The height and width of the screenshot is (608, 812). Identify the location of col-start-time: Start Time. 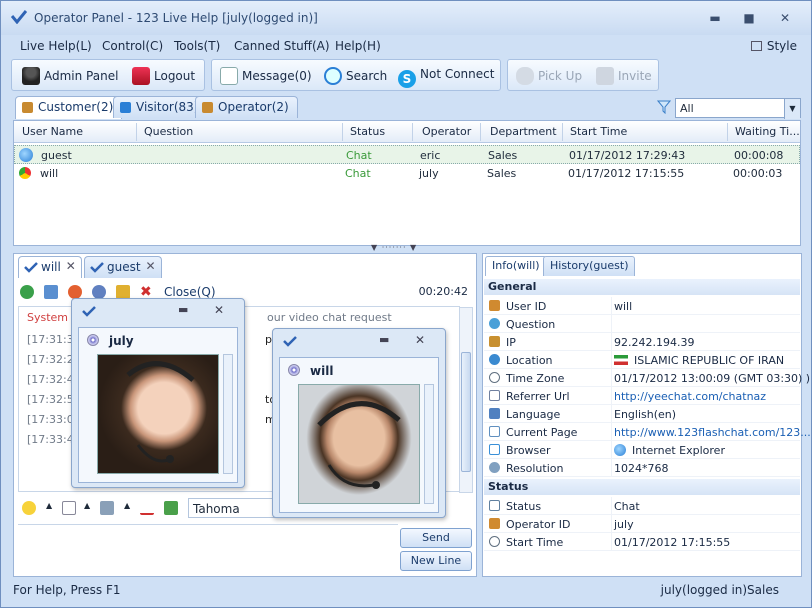
(598, 131).